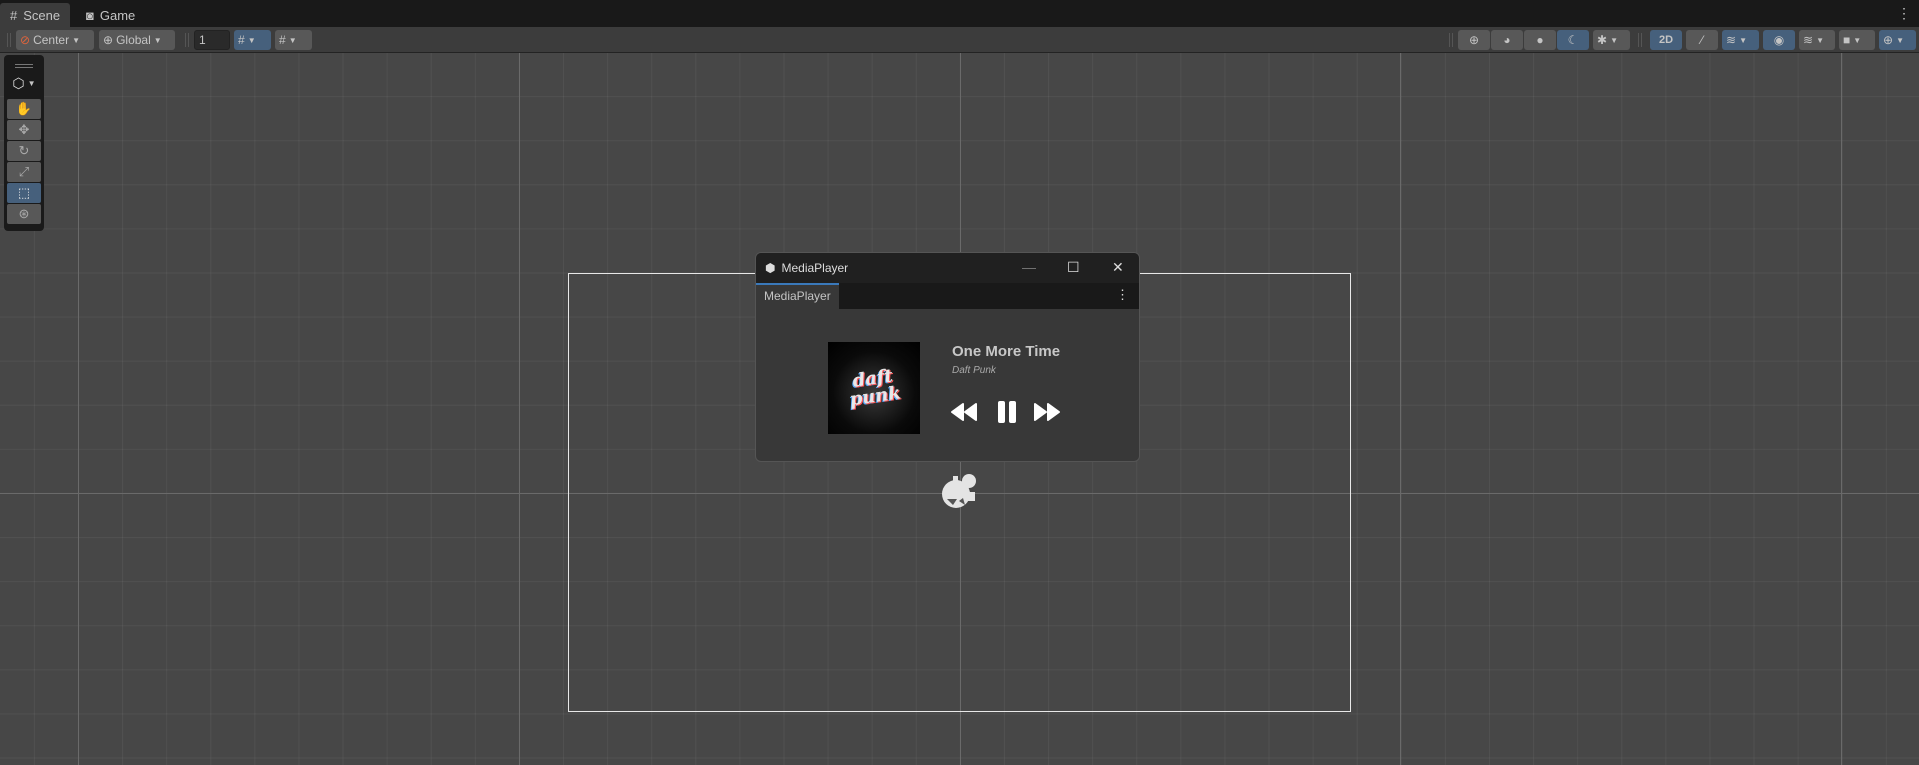 This screenshot has width=1919, height=765. I want to click on unity-logo-icon: ⬢, so click(770, 268).